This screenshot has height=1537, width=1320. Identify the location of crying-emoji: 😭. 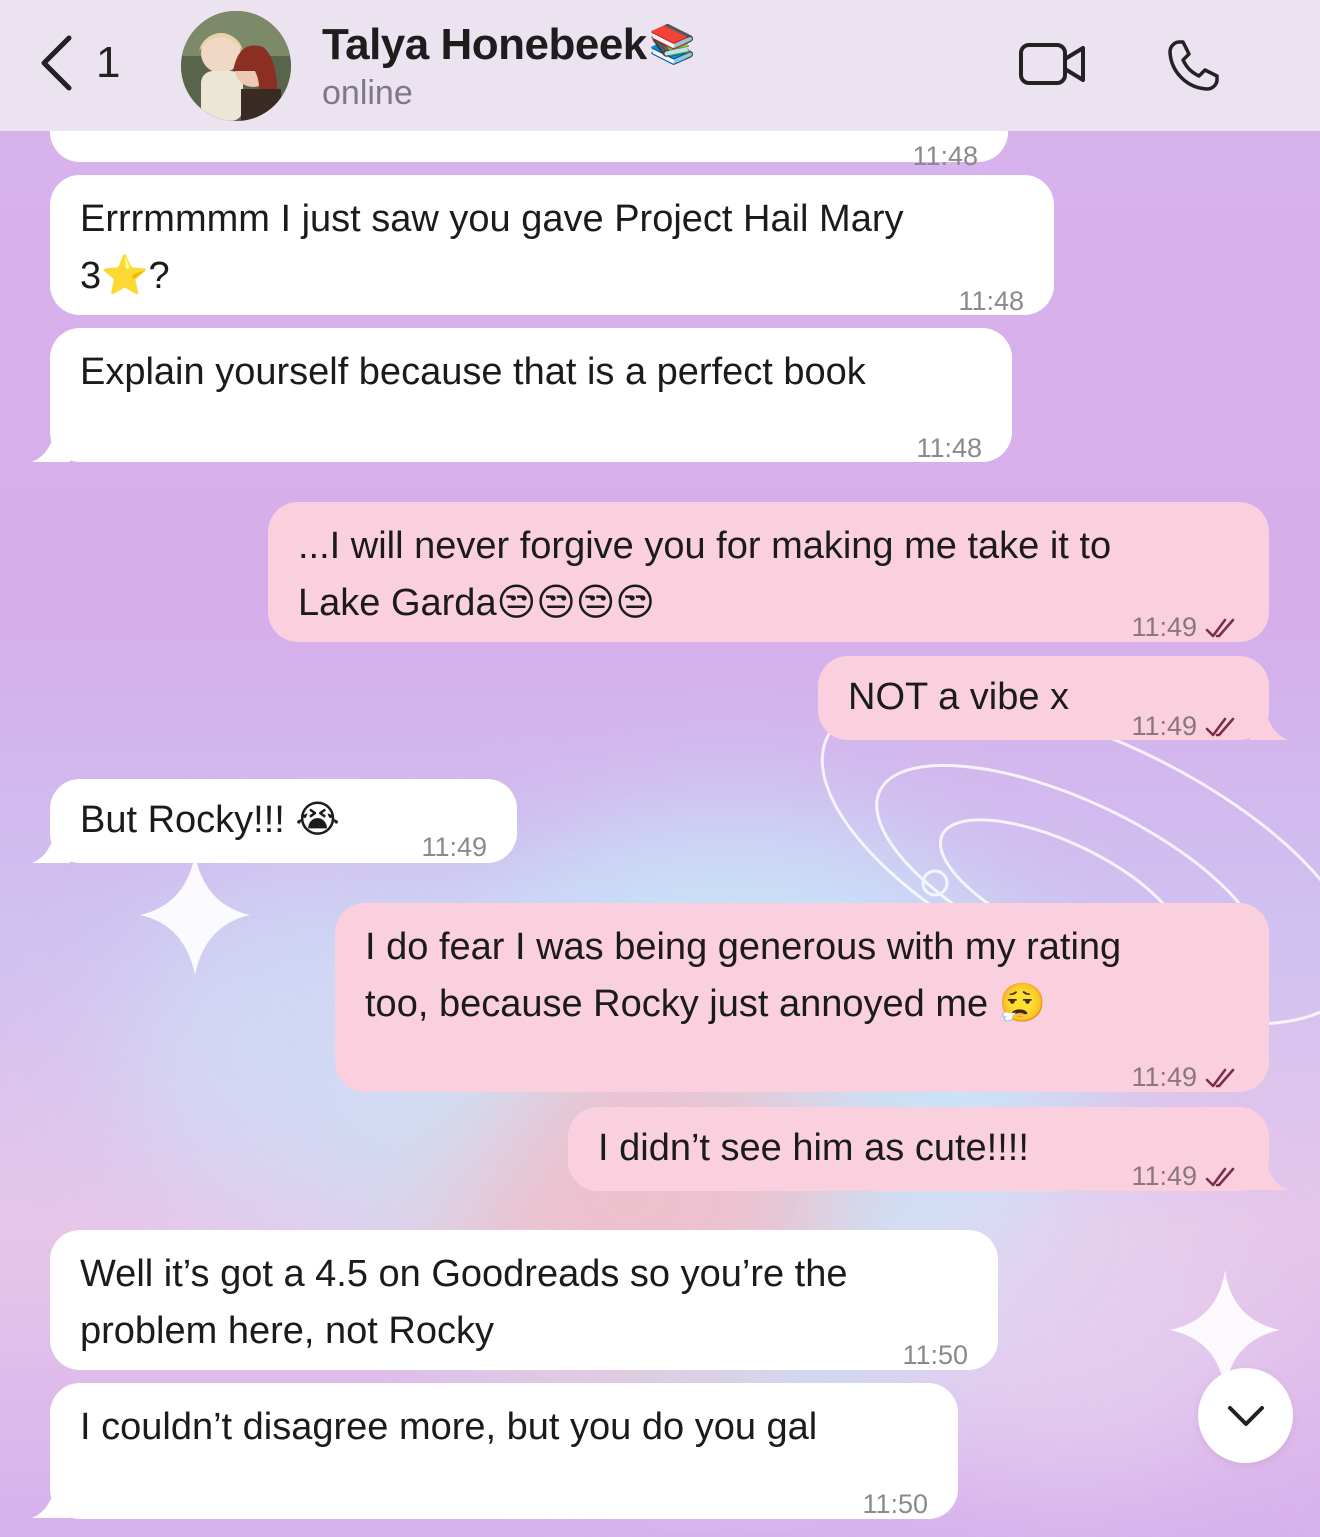
(317, 820).